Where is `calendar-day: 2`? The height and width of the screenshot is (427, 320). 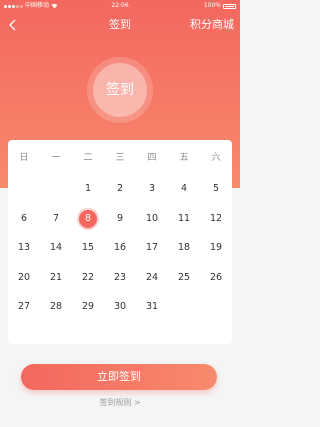
calendar-day: 2 is located at coordinates (120, 195).